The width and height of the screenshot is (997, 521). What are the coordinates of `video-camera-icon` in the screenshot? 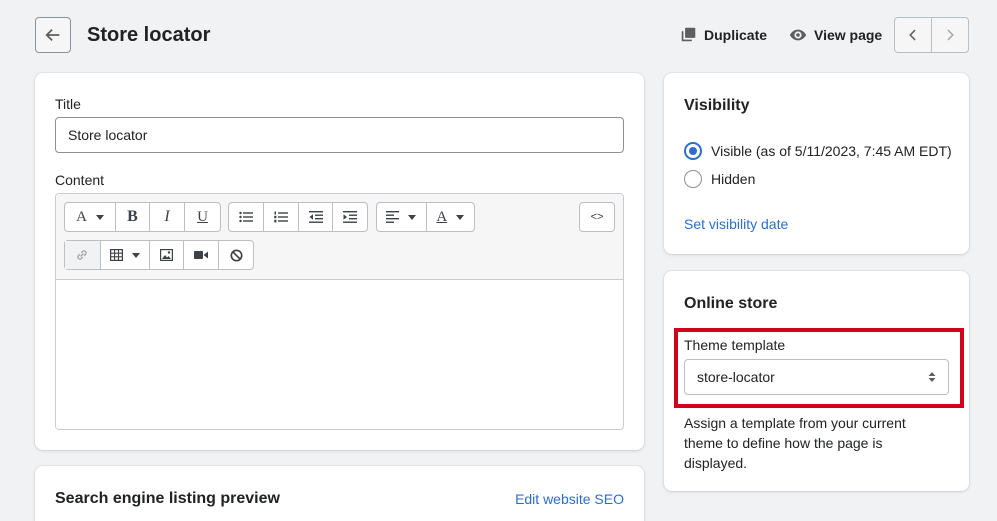 It's located at (201, 255).